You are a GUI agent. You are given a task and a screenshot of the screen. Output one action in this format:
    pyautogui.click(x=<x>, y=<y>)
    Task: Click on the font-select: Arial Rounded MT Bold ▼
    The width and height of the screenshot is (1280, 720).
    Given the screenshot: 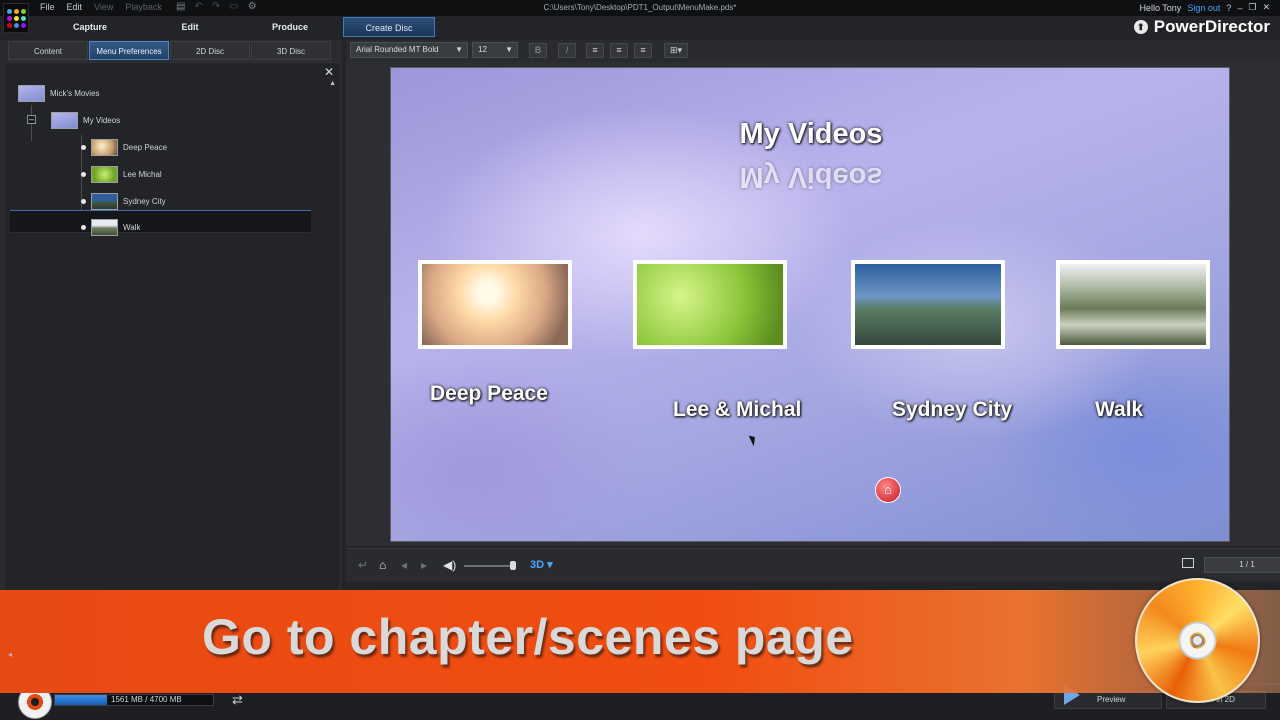 What is the action you would take?
    pyautogui.click(x=409, y=50)
    